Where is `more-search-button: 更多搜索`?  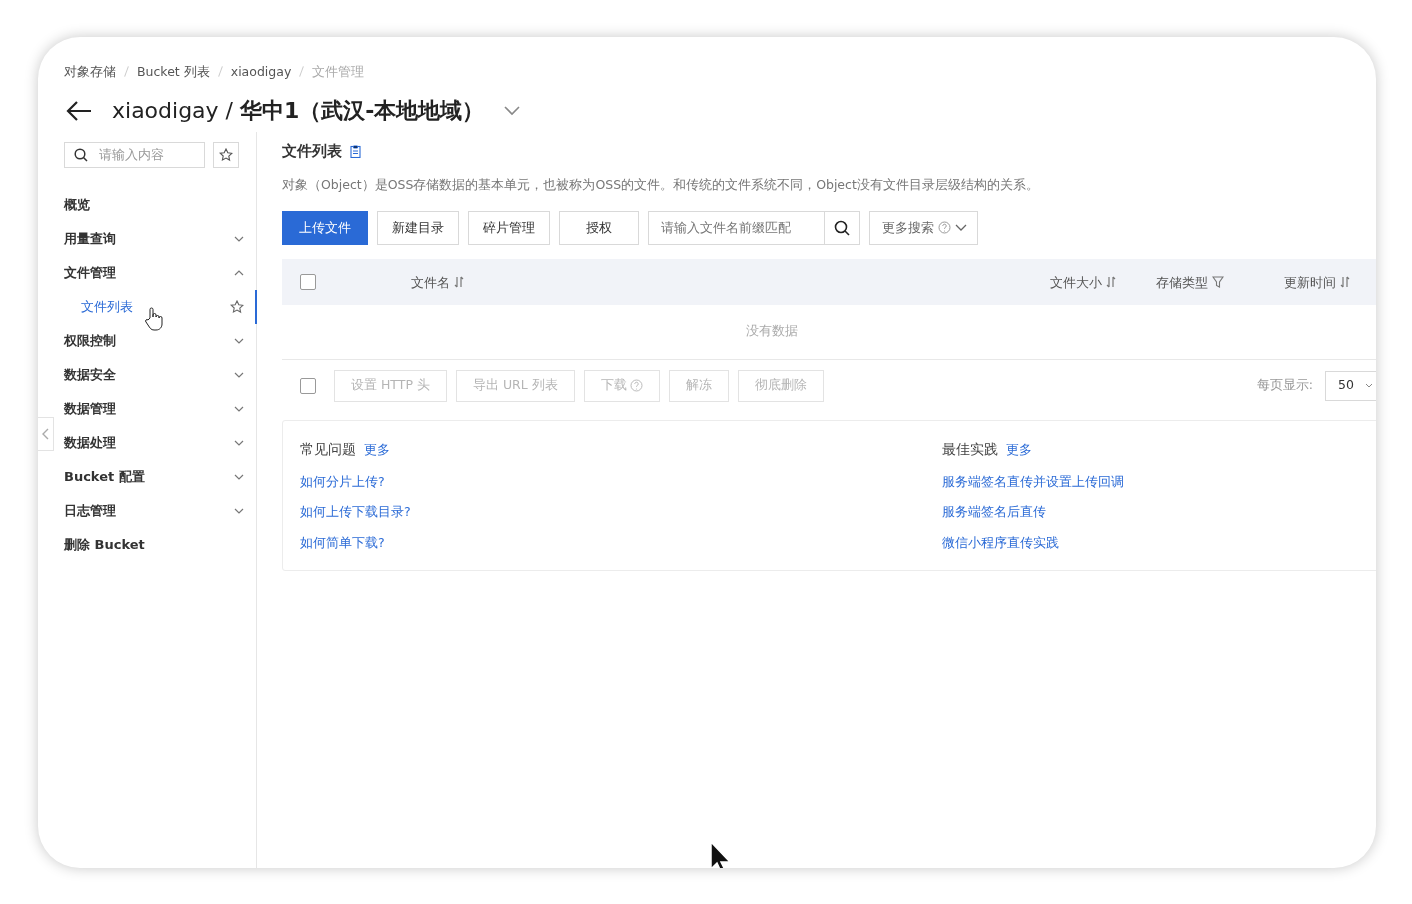
more-search-button: 更多搜索 is located at coordinates (923, 227).